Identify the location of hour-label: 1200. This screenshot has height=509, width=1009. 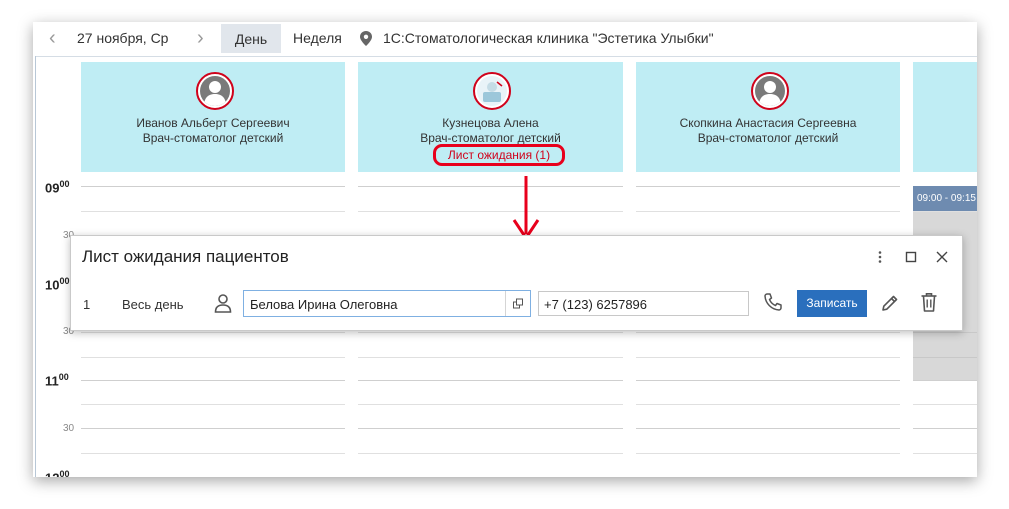
(57, 473).